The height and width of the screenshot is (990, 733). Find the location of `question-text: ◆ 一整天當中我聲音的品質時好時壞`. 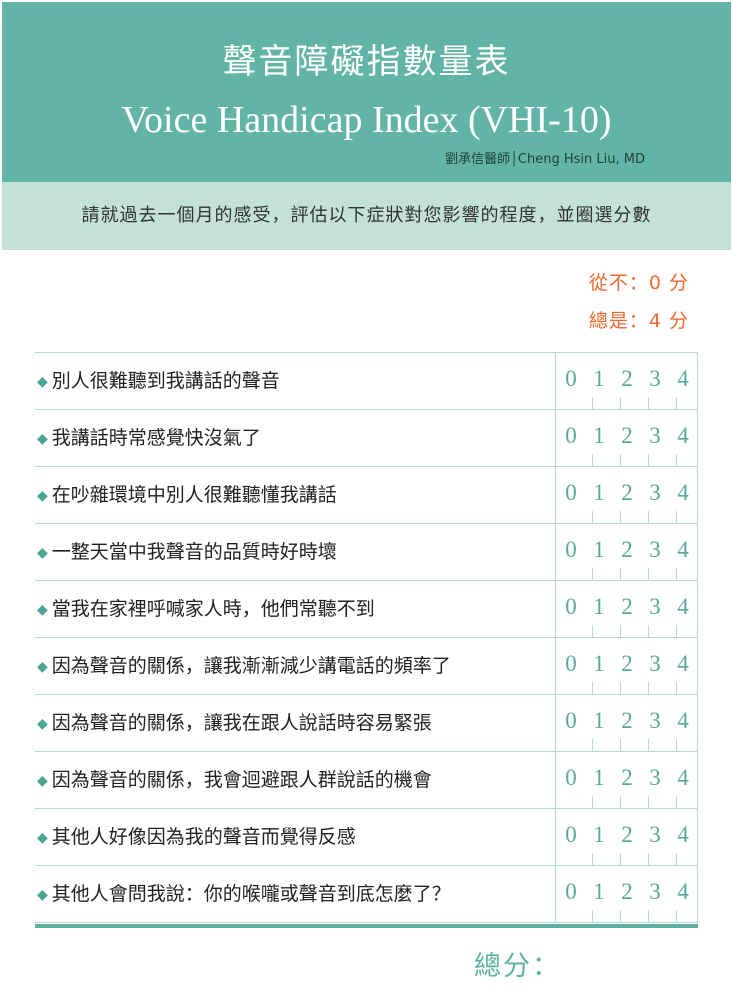

question-text: ◆ 一整天當中我聲音的品質時好時壞 is located at coordinates (187, 552).